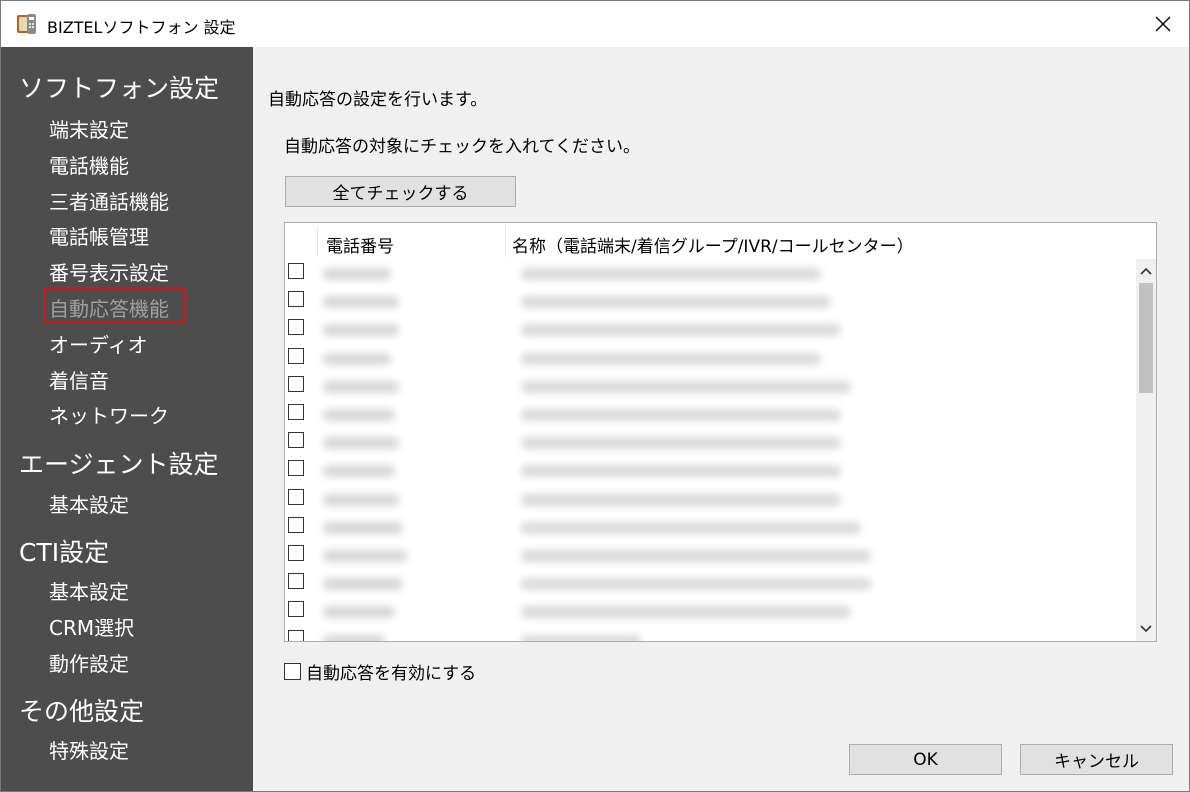 Image resolution: width=1190 pixels, height=792 pixels. Describe the element at coordinates (79, 379) in the screenshot. I see `sidebar-item-ringtone: 着信音` at that location.